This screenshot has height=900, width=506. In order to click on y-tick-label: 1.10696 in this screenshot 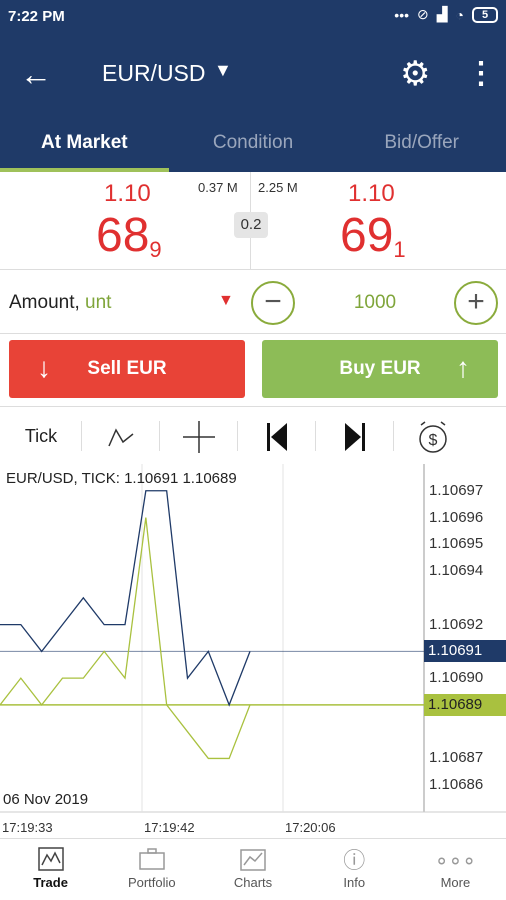, I will do `click(456, 517)`.